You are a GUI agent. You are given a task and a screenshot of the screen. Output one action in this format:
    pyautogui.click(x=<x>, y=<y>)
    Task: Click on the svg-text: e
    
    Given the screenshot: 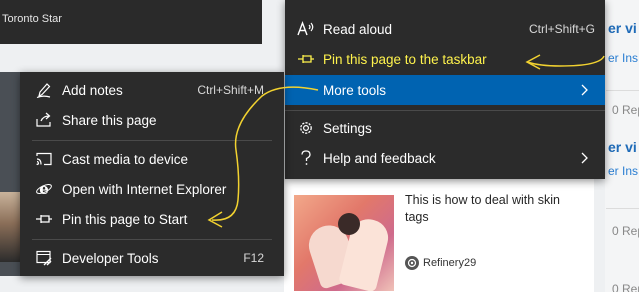 What is the action you would take?
    pyautogui.click(x=44, y=189)
    